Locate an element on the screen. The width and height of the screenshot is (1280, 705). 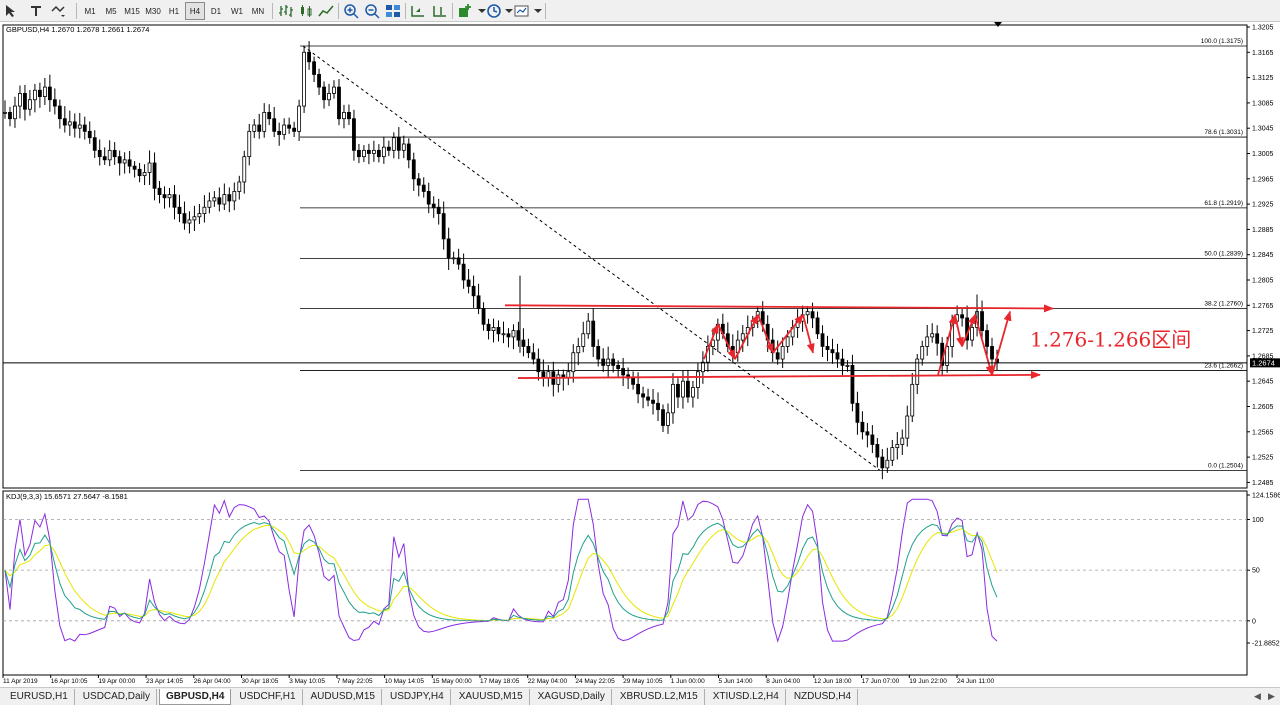
tab-scroll-left-icon: ◀ is located at coordinates (1257, 696).